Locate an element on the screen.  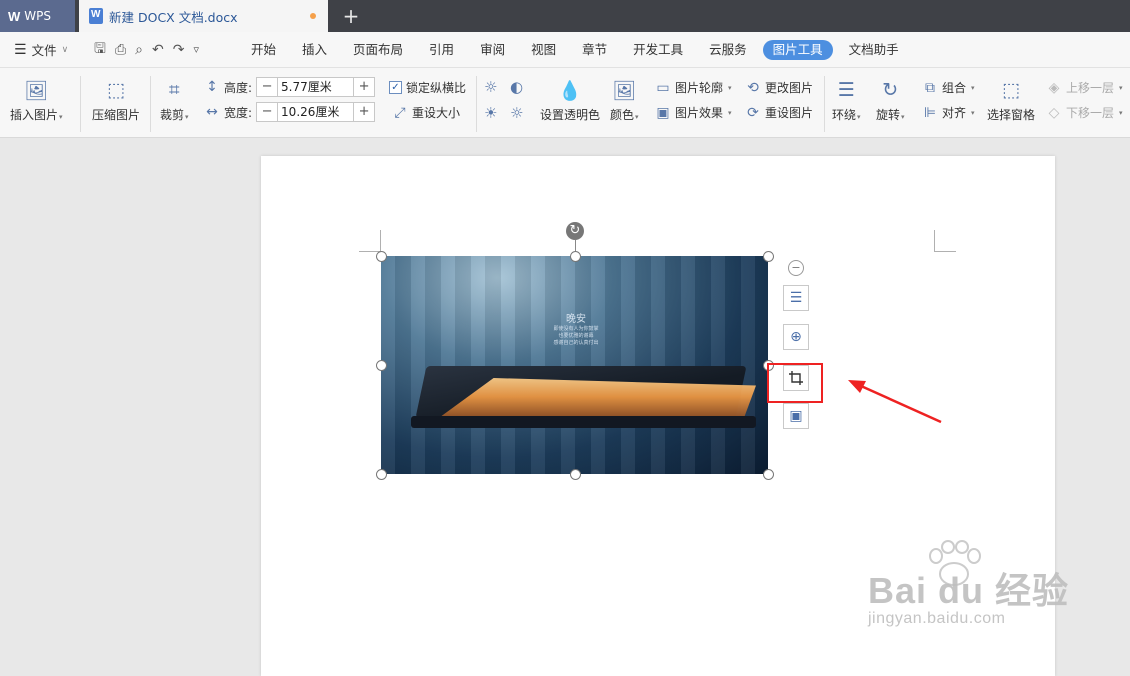
watermark-brand: Bai du 经验 is located at coordinates (969, 590).